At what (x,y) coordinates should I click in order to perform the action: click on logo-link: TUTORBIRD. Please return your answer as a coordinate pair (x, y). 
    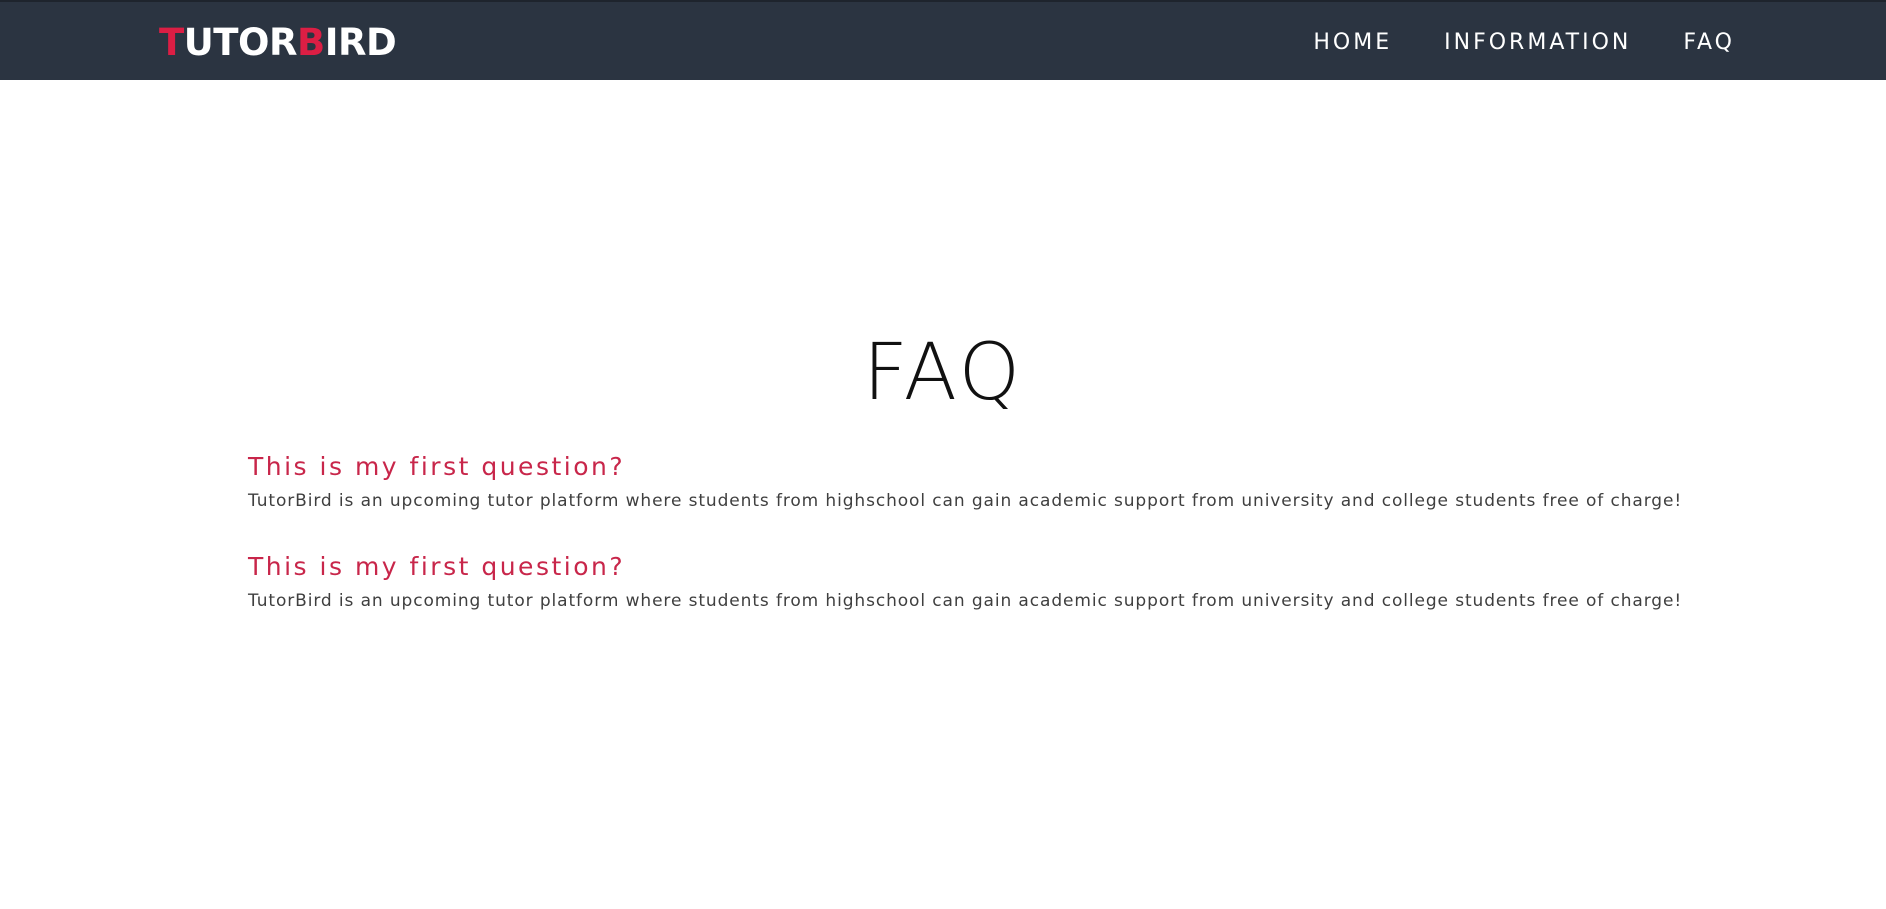
    Looking at the image, I should click on (278, 43).